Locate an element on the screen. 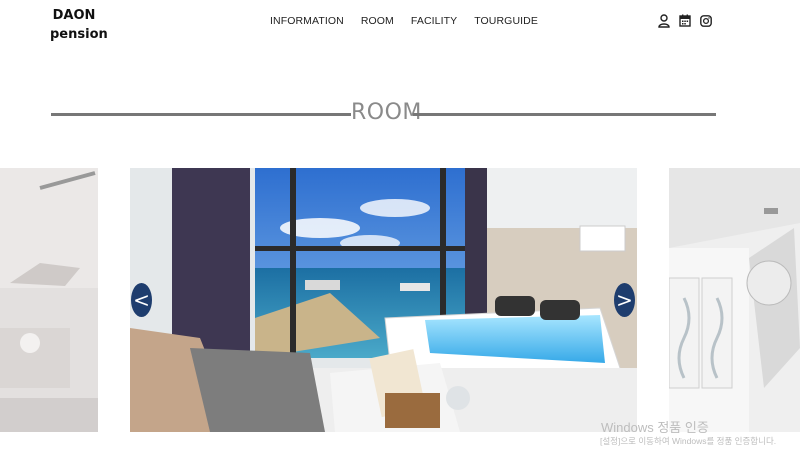 Image resolution: width=800 pixels, height=450 pixels. slide-previous is located at coordinates (49, 300).